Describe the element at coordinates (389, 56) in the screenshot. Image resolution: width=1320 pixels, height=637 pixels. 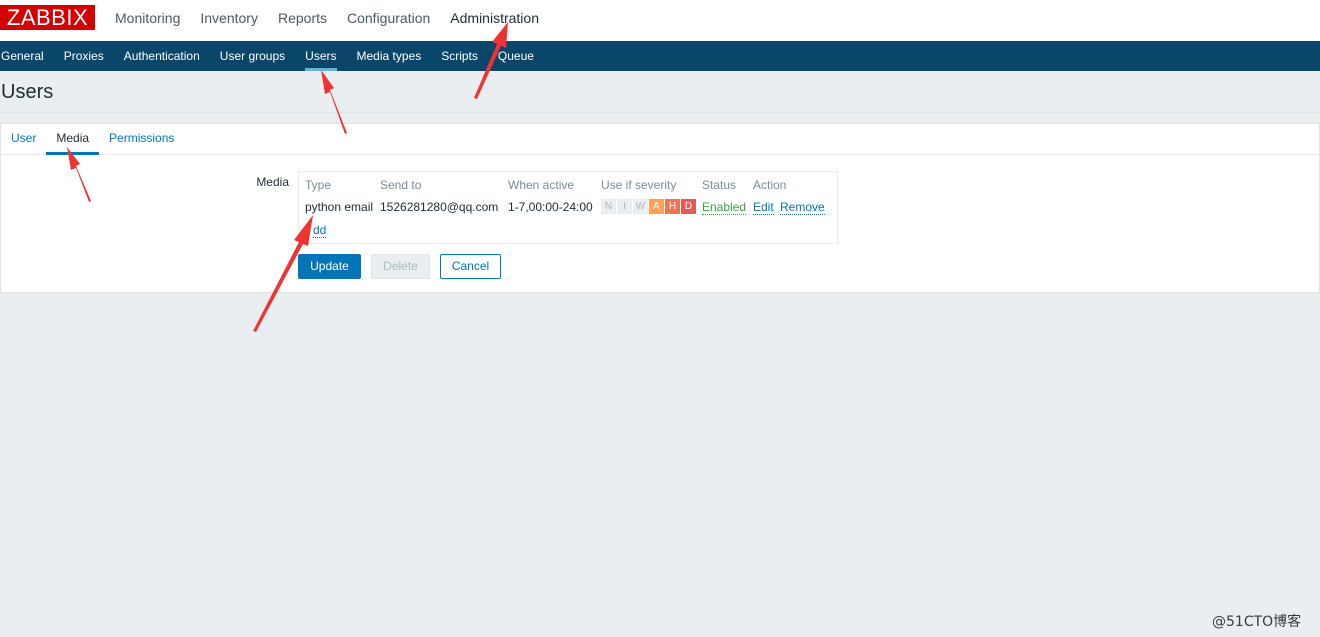
I see `submenu-media-types: Media types` at that location.